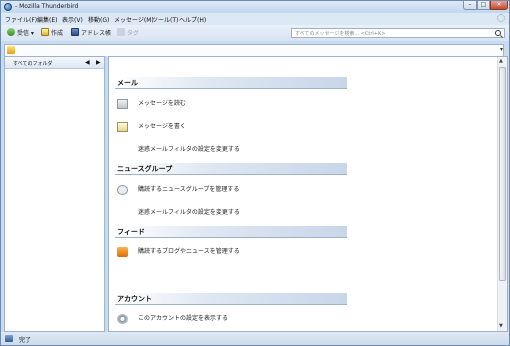 This screenshot has height=346, width=510. I want to click on tab-folder, so click(254, 50).